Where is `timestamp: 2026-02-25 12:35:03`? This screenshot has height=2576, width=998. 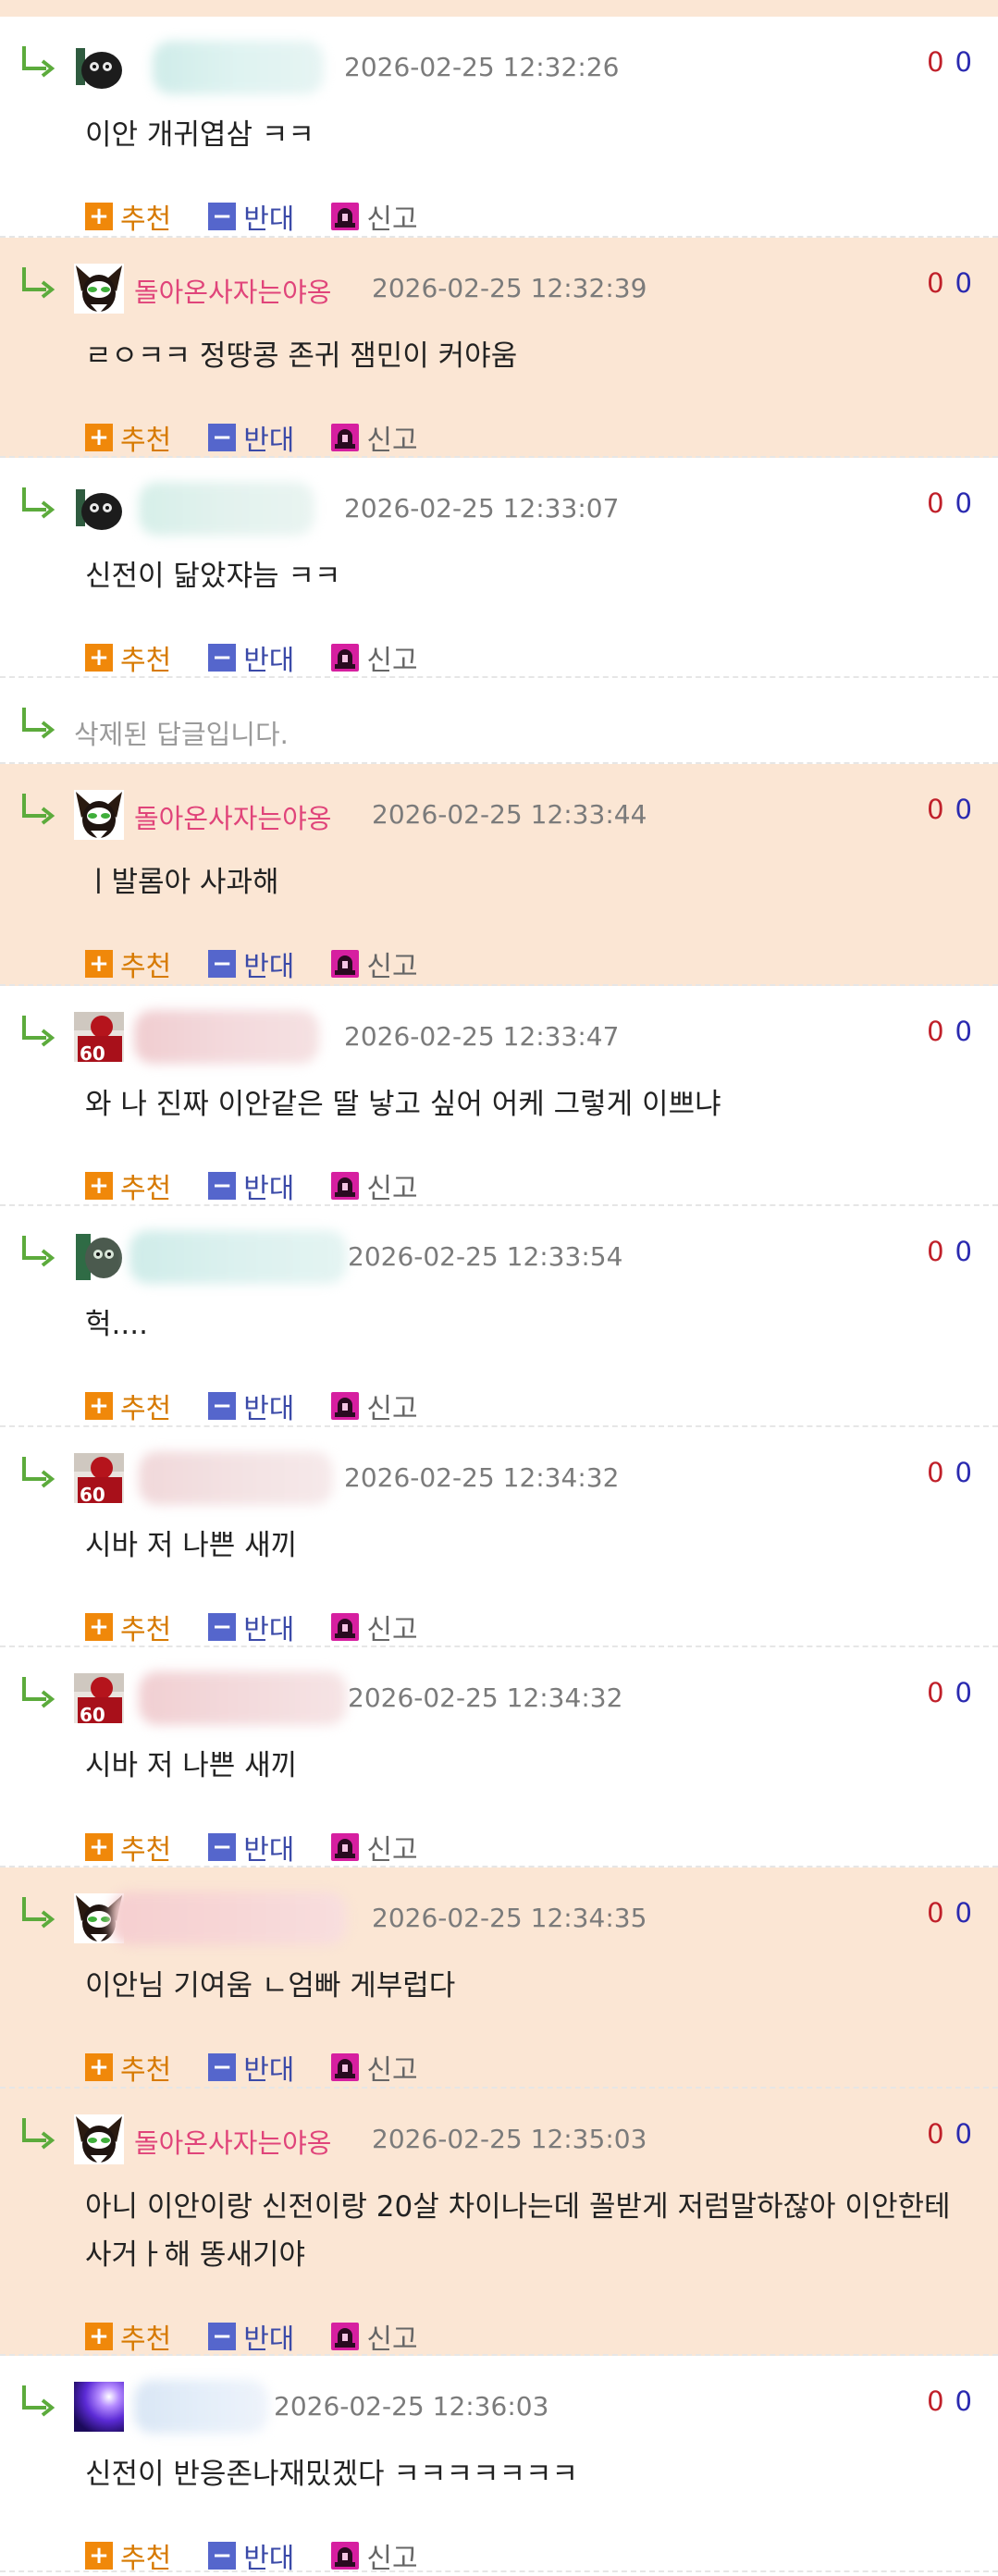 timestamp: 2026-02-25 12:35:03 is located at coordinates (509, 2139).